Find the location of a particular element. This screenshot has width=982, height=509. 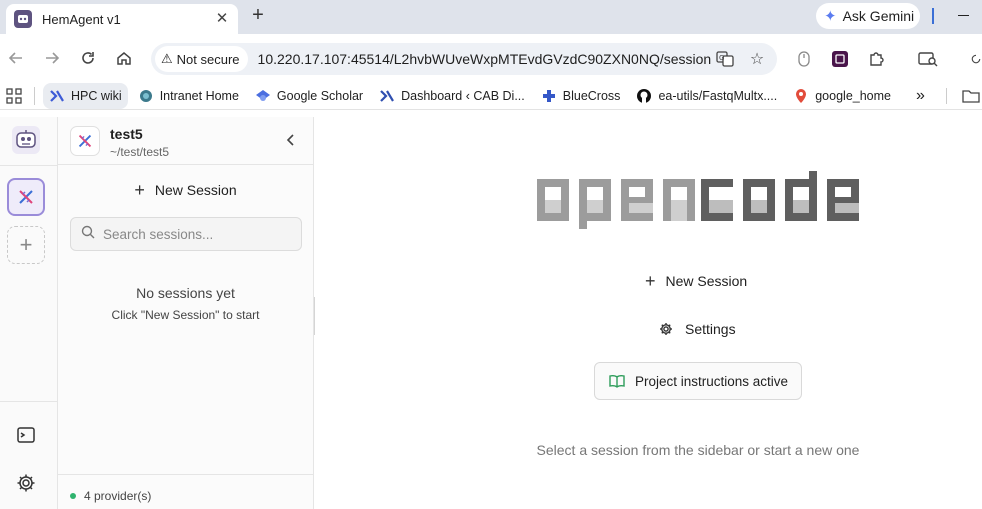

session-search-box is located at coordinates (186, 234).